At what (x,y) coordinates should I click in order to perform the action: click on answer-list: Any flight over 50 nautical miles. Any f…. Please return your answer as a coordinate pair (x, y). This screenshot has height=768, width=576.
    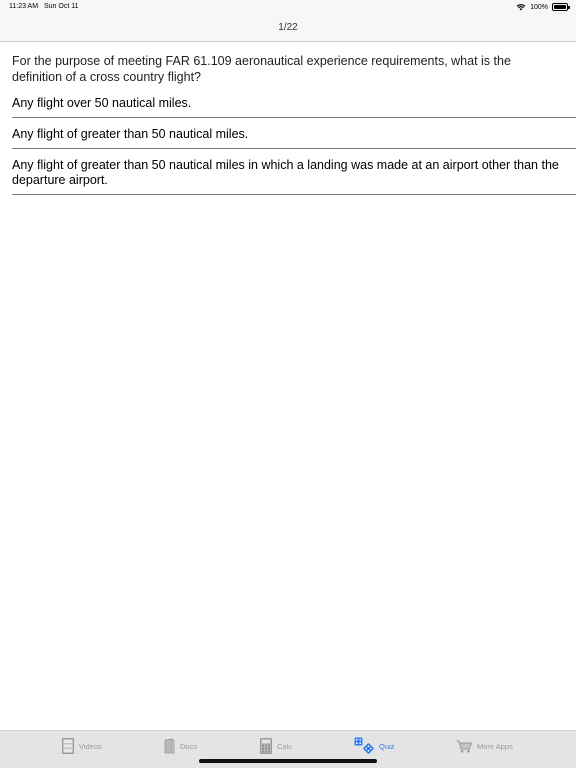
    Looking at the image, I should click on (288, 145).